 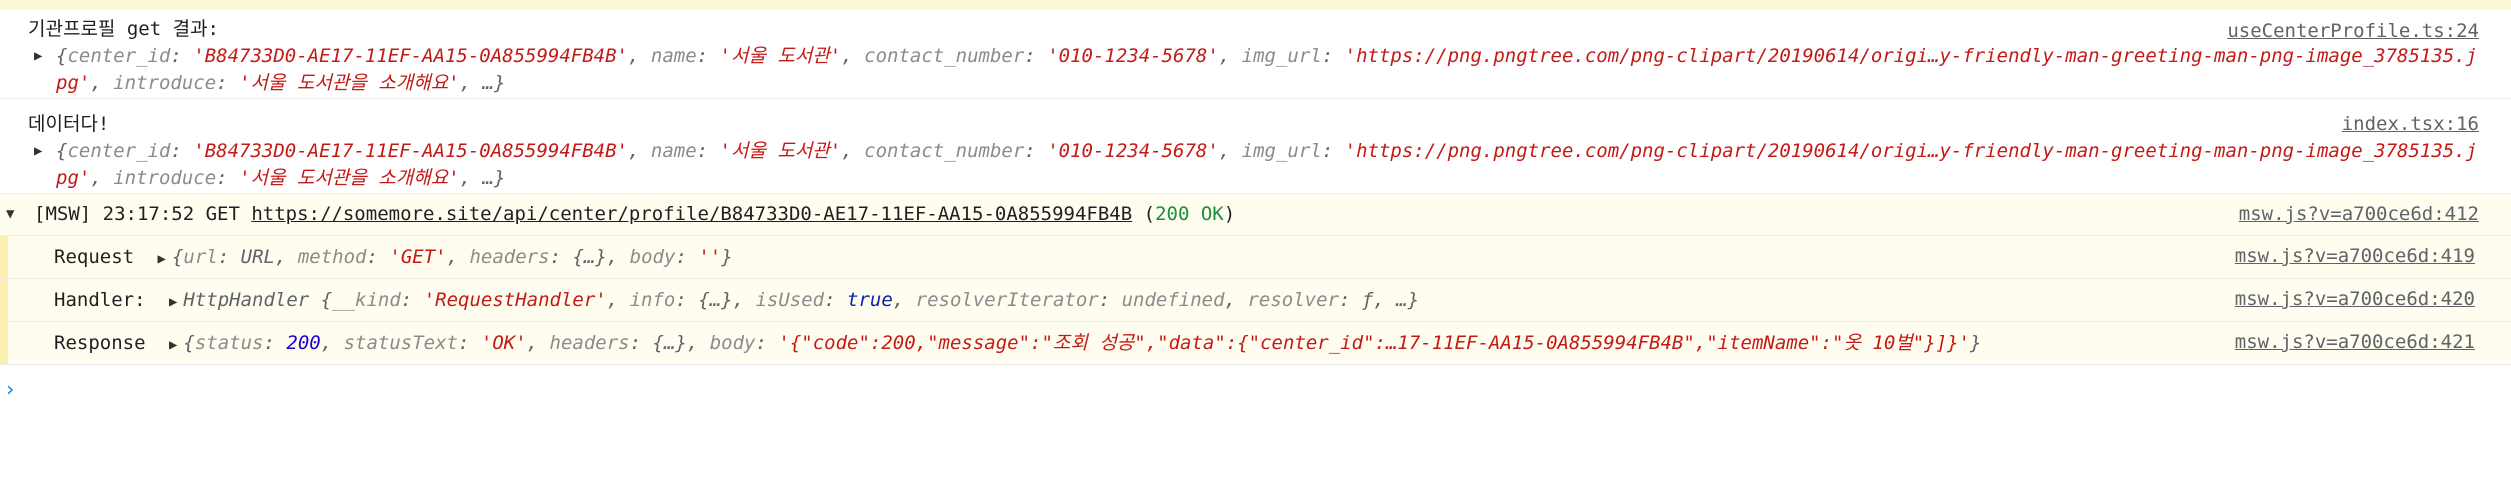 I want to click on prop-value: undefined, so click(x=1173, y=300).